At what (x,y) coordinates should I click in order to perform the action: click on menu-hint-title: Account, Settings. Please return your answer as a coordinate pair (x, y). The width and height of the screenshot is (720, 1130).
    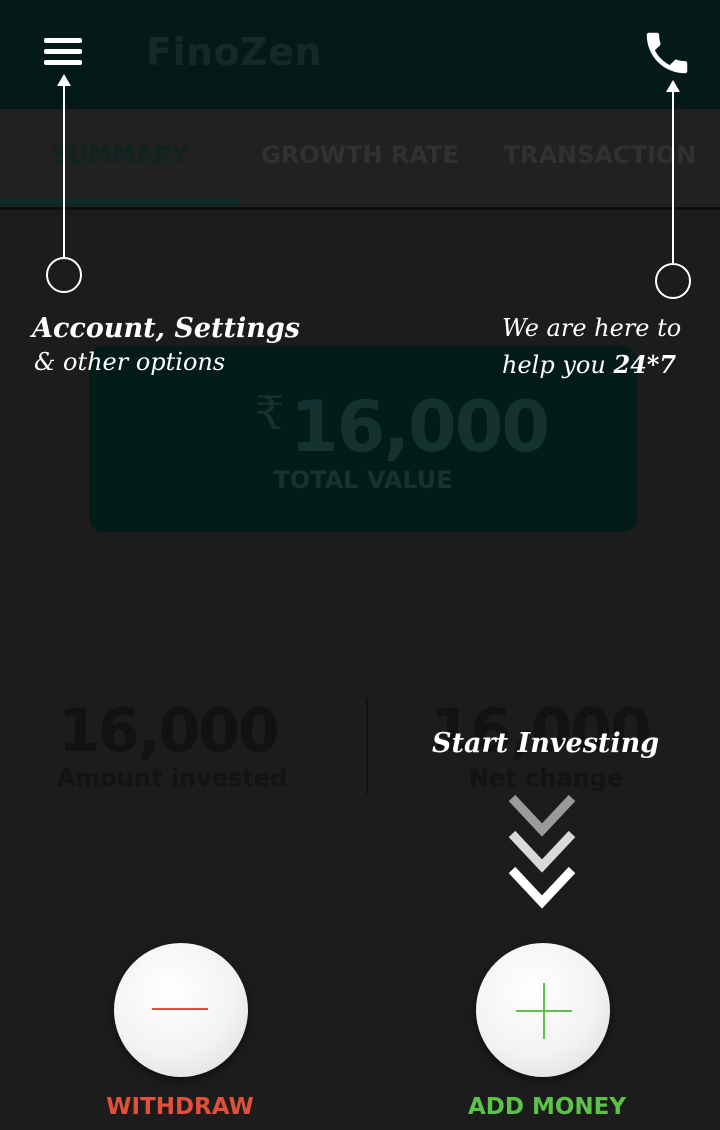
    Looking at the image, I should click on (166, 328).